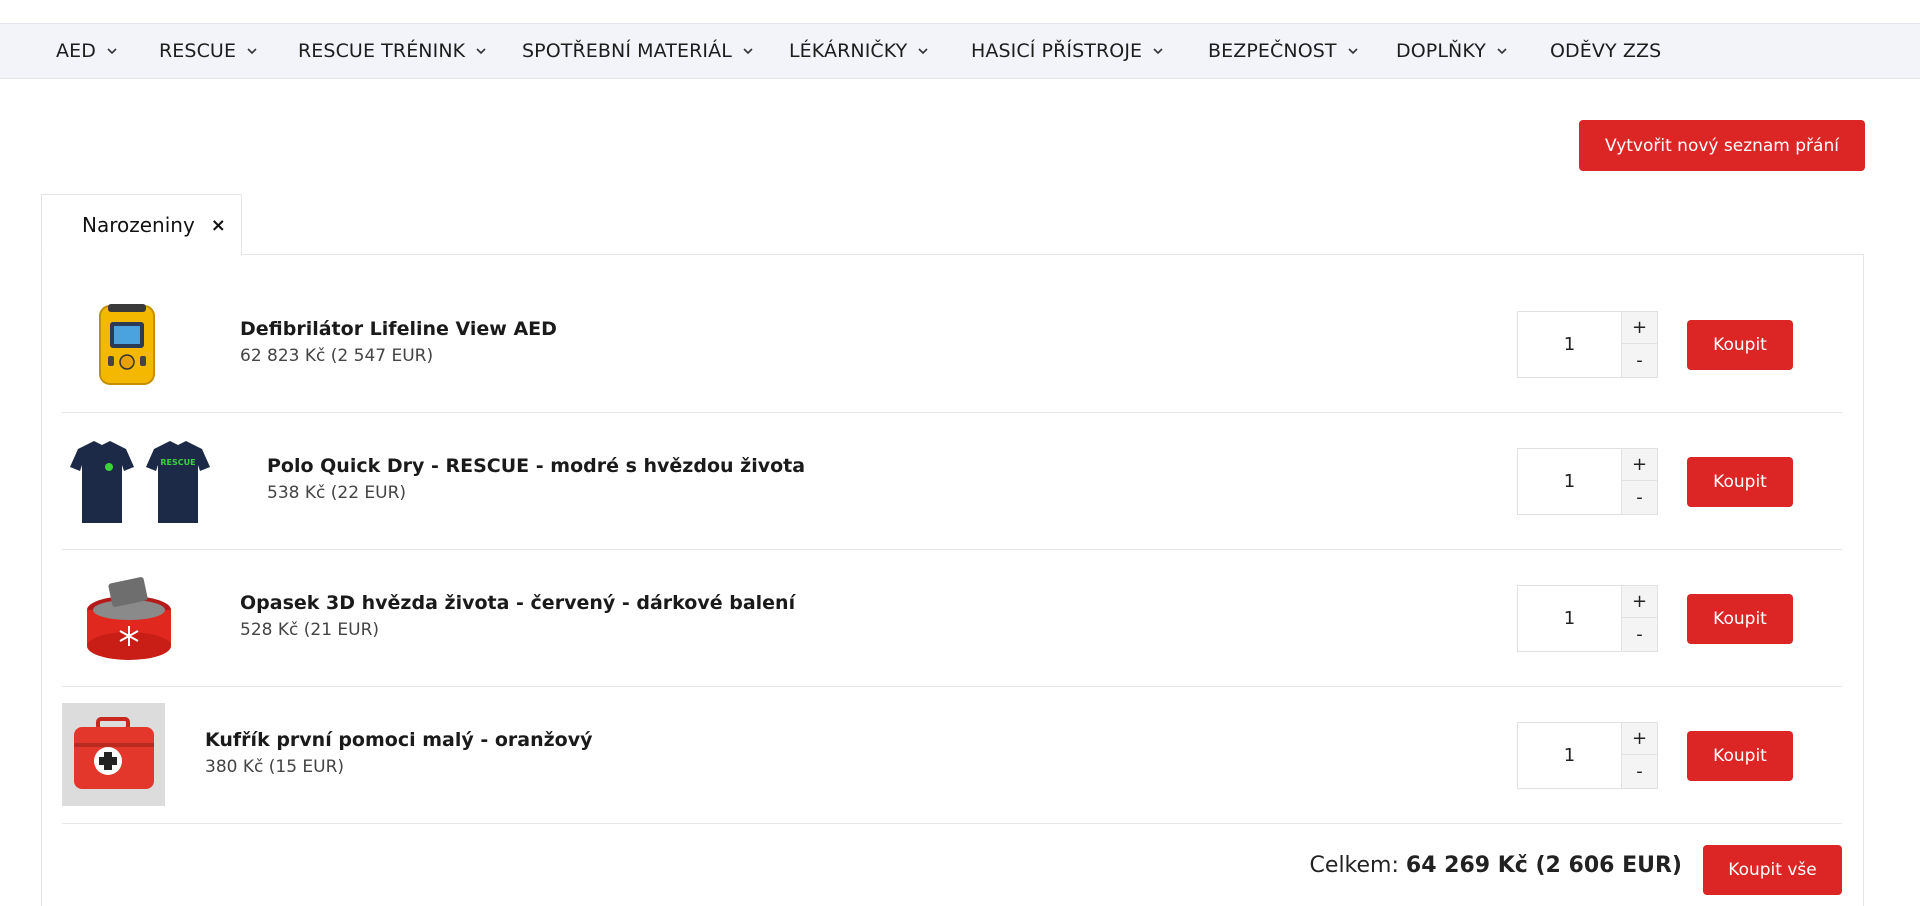 This screenshot has width=1920, height=906. I want to click on product-price: 538 Kč (22 EUR), so click(337, 493).